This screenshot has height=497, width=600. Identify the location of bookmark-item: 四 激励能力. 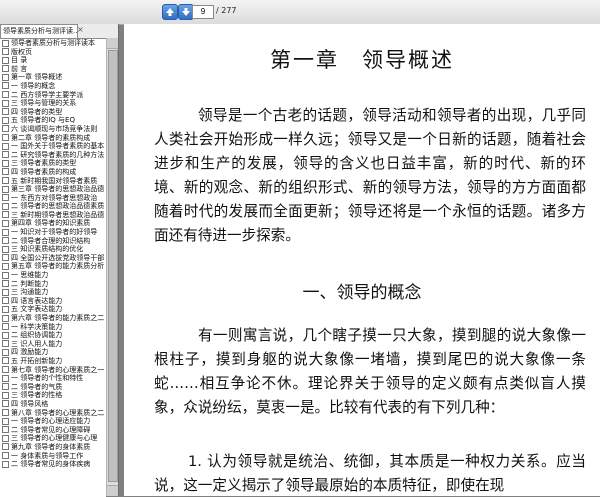
(53, 352).